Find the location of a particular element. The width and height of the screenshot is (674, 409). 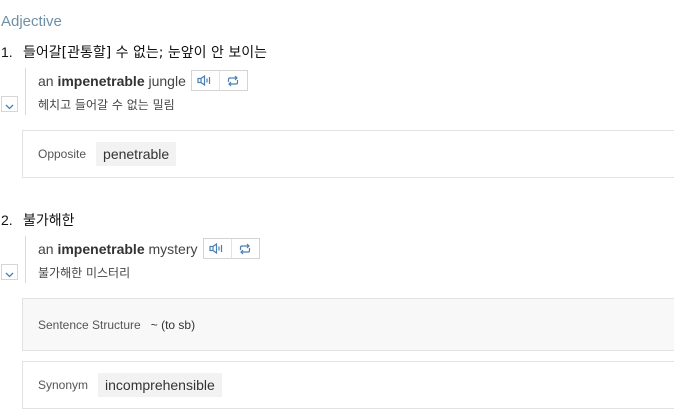

sense-1-heading: 1. 들어갈[관통할] 수 없는; 눈앞이 안 보이는 is located at coordinates (134, 52).